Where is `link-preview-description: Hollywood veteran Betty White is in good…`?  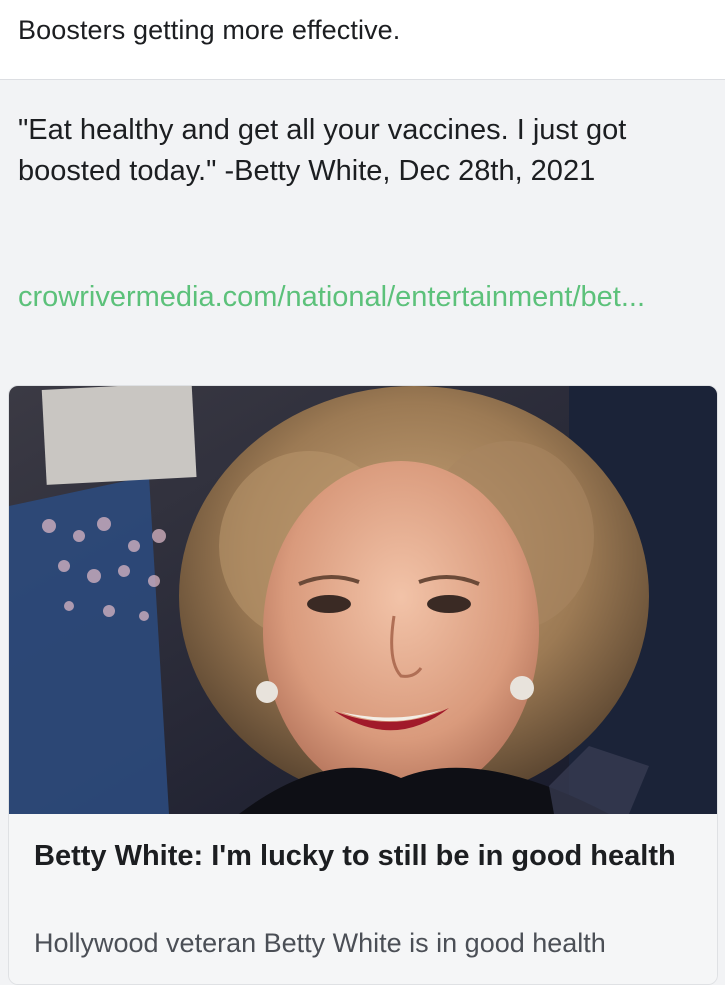 link-preview-description: Hollywood veteran Betty White is in good… is located at coordinates (320, 943).